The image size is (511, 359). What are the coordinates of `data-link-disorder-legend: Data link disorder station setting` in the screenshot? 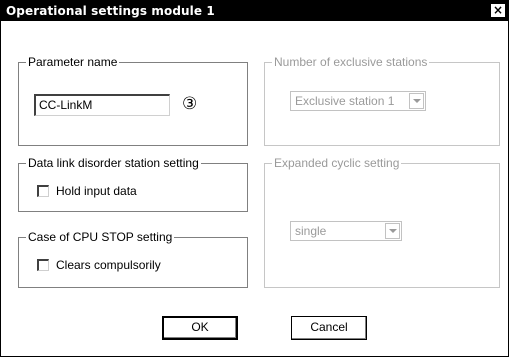 It's located at (113, 163).